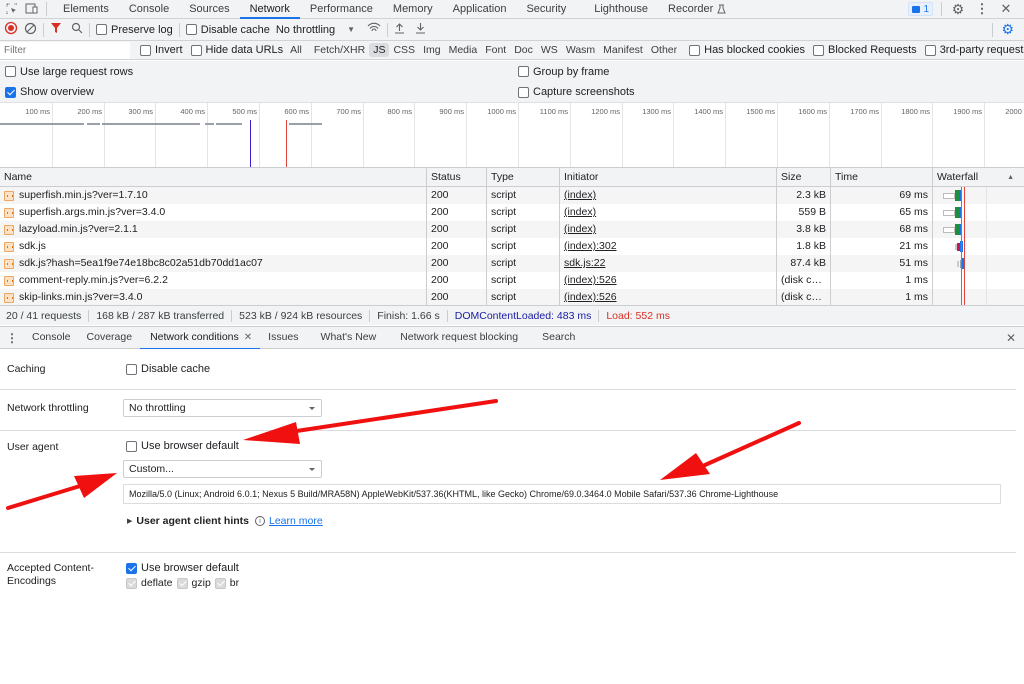 The image size is (1024, 684). What do you see at coordinates (920, 9) in the screenshot?
I see `issues-badge: 1` at bounding box center [920, 9].